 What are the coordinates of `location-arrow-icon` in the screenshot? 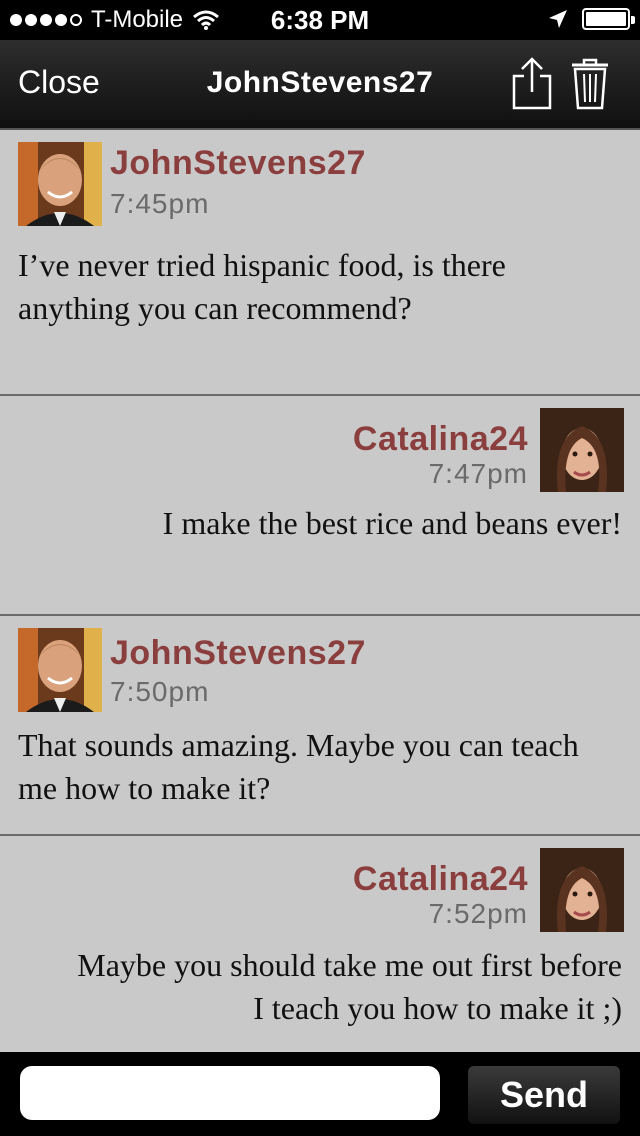 It's located at (558, 19).